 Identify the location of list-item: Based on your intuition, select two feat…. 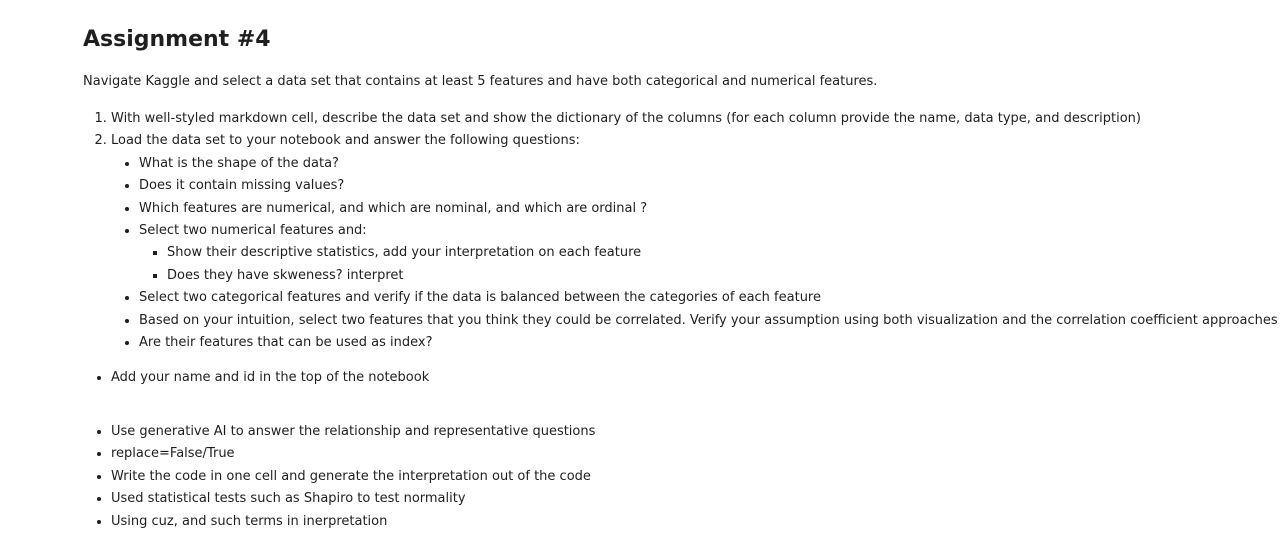
(708, 321).